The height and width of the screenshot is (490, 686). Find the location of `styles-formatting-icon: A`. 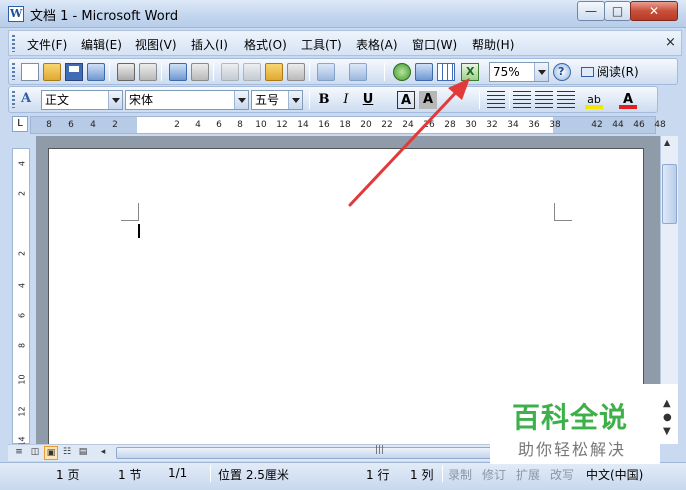

styles-formatting-icon: A is located at coordinates (30, 100).